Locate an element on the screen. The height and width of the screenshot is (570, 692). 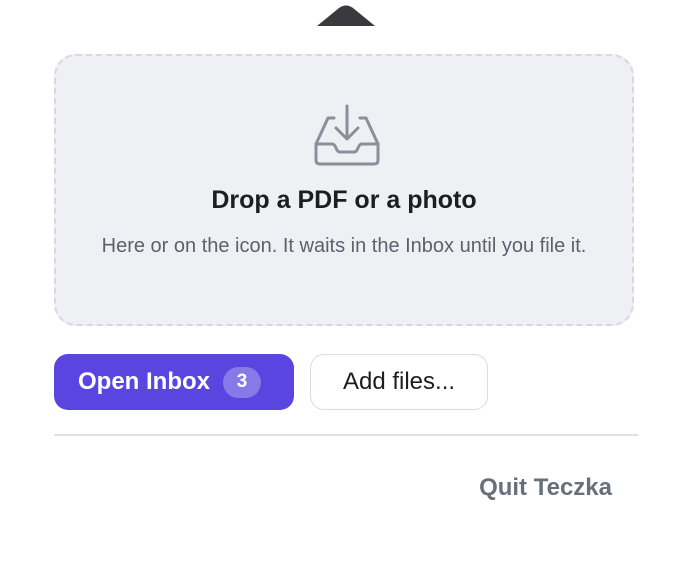
open-inbox-button: Open Inbox 3 is located at coordinates (174, 382).